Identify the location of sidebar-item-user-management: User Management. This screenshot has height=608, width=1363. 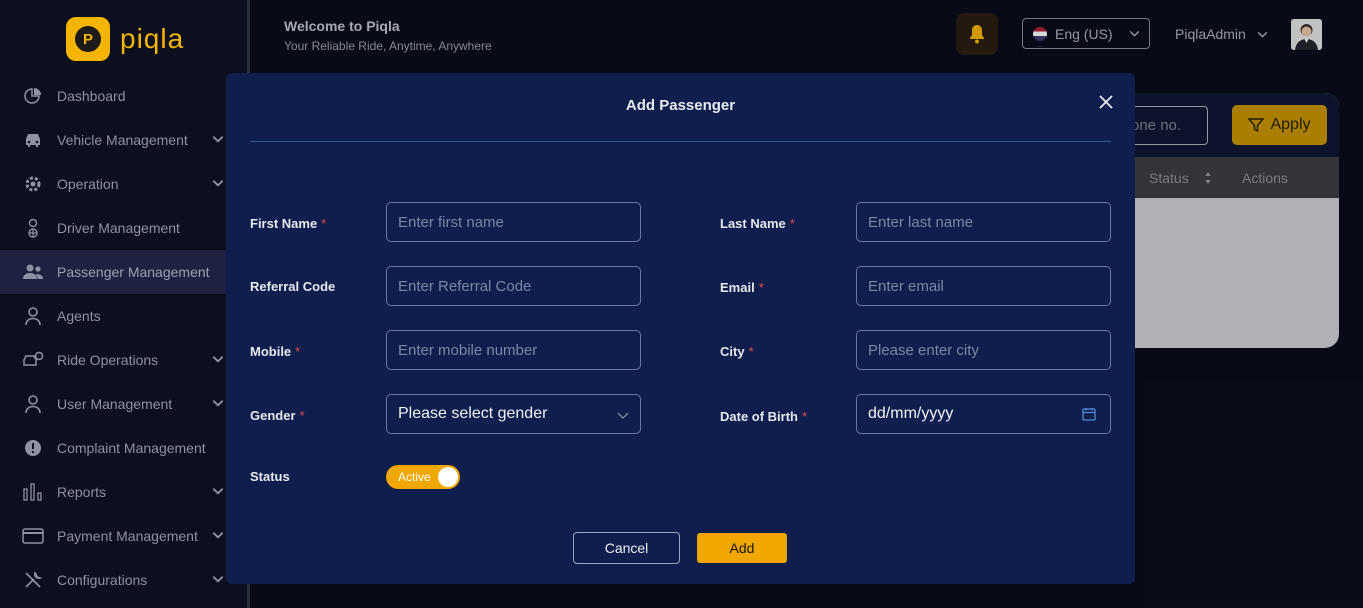
(123, 404).